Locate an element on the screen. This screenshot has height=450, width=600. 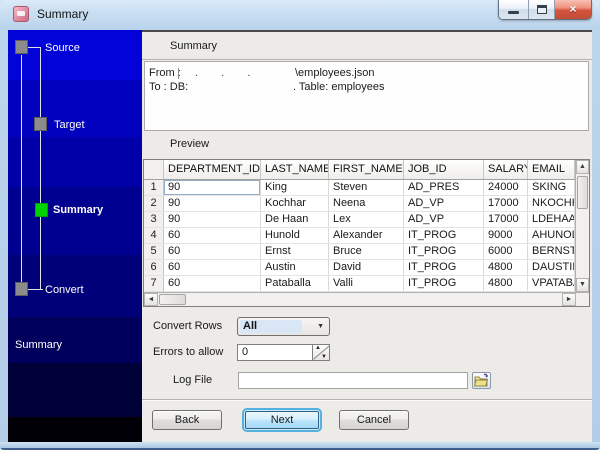
scroll-up-button: ▲ is located at coordinates (582, 167).